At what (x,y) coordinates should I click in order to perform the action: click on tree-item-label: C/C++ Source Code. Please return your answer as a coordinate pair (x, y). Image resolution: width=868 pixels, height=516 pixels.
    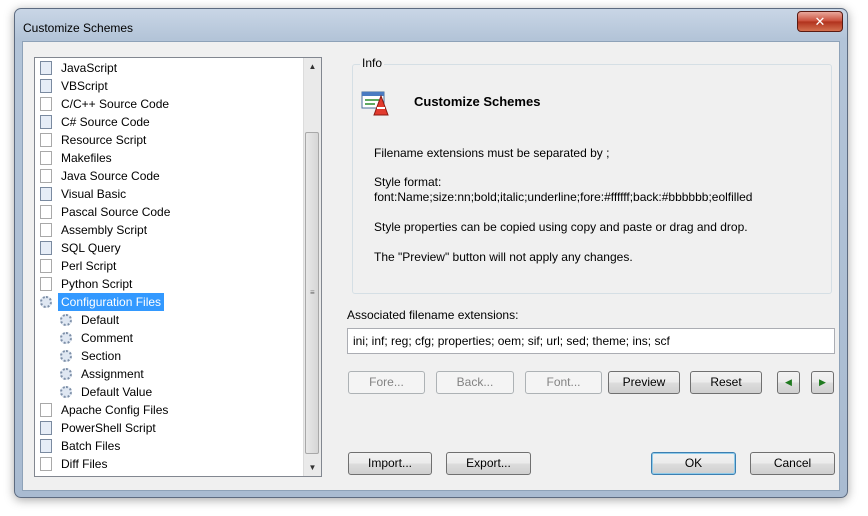
    Looking at the image, I should click on (115, 104).